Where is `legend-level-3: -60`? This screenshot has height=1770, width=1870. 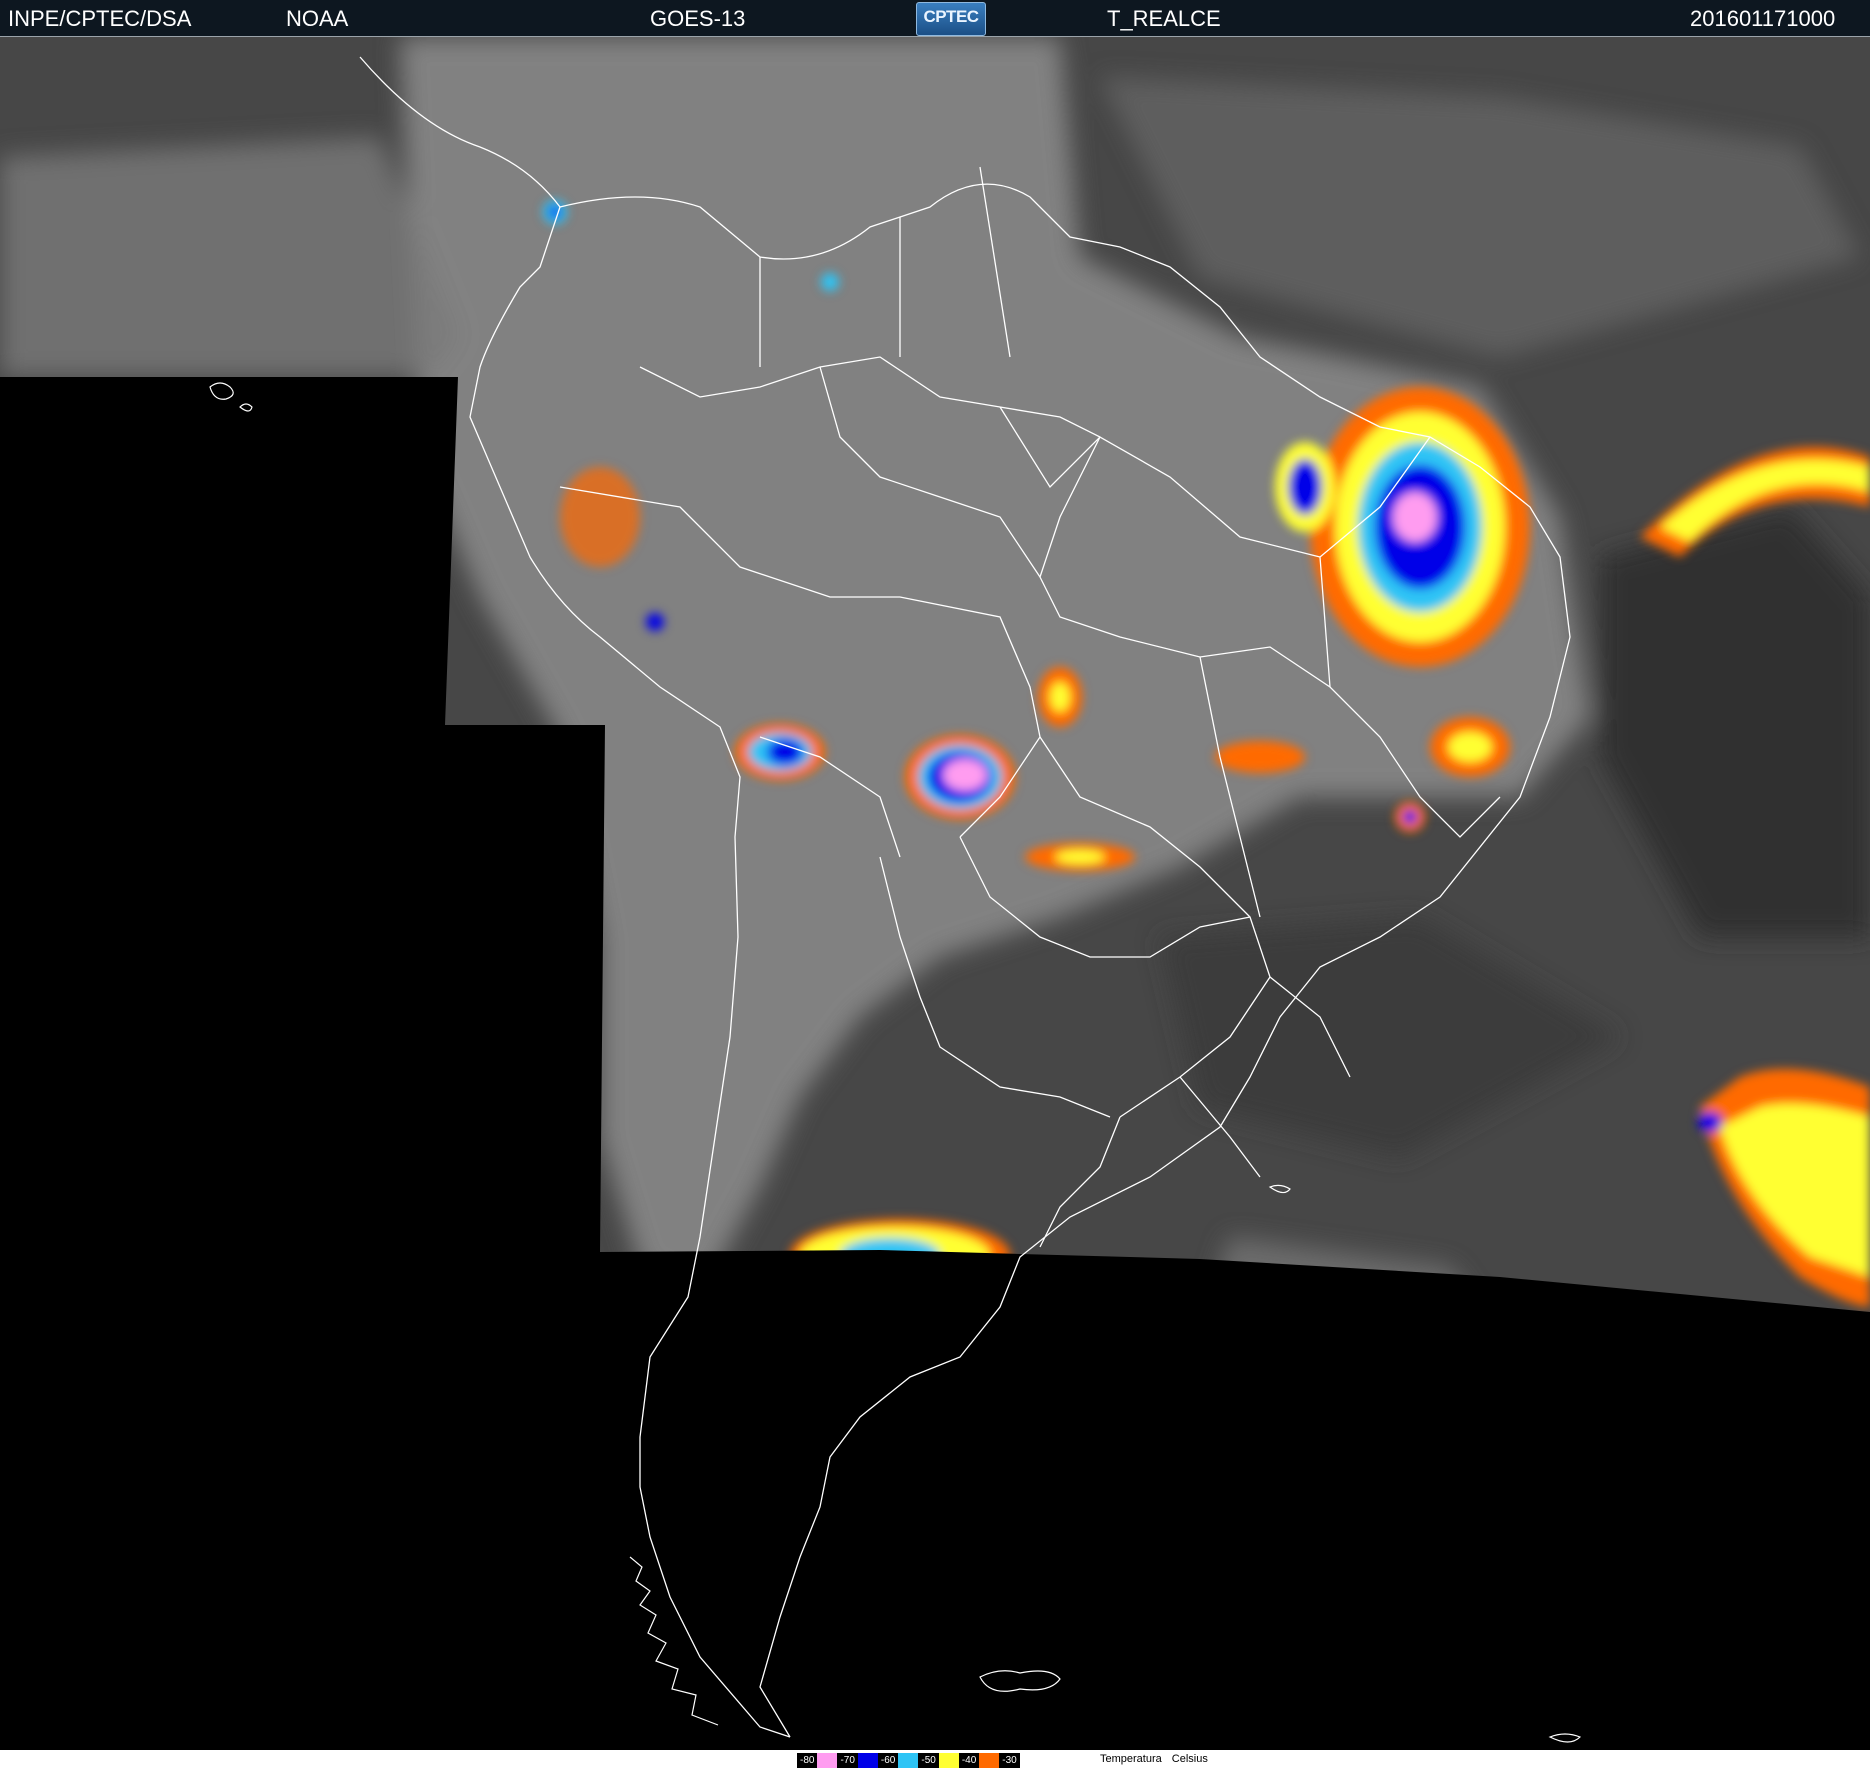 legend-level-3: -60 is located at coordinates (898, 1760).